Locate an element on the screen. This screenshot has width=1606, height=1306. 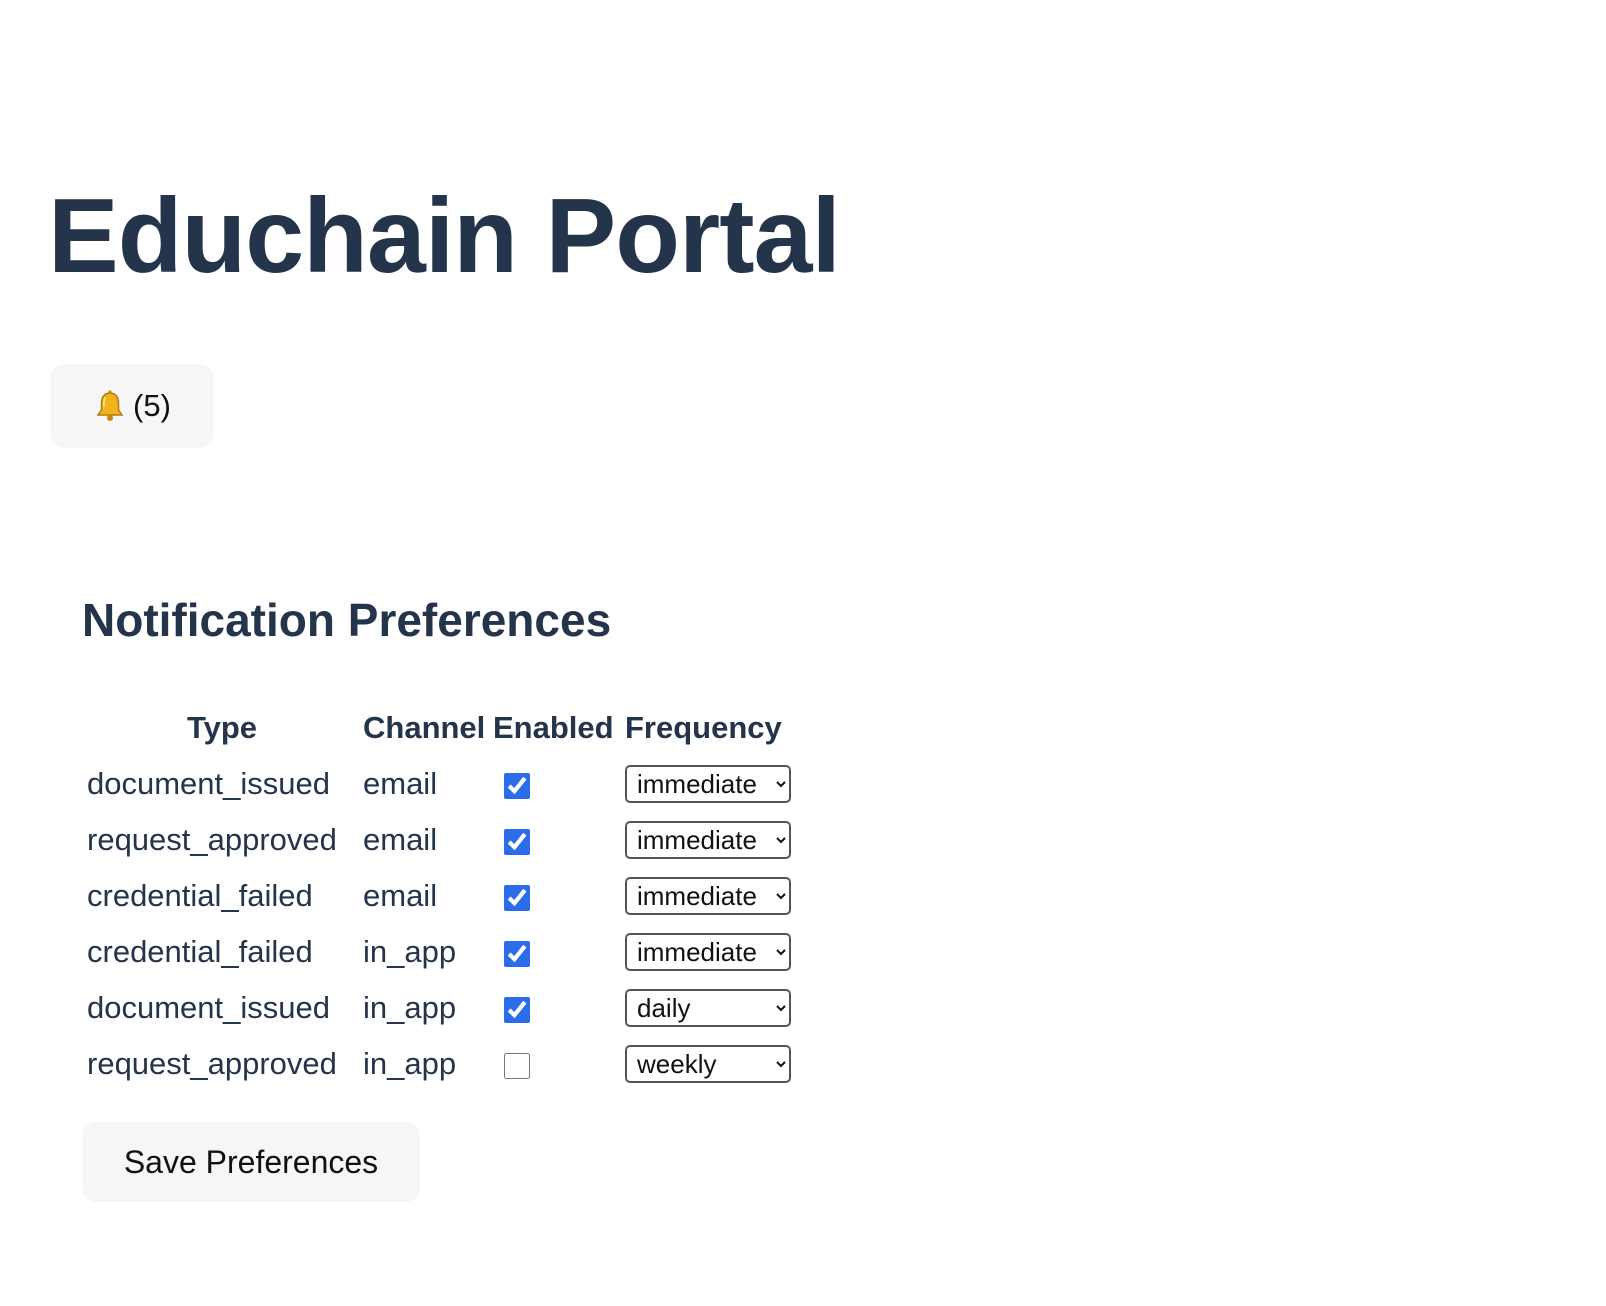
column-header-type: Type is located at coordinates (222, 727).